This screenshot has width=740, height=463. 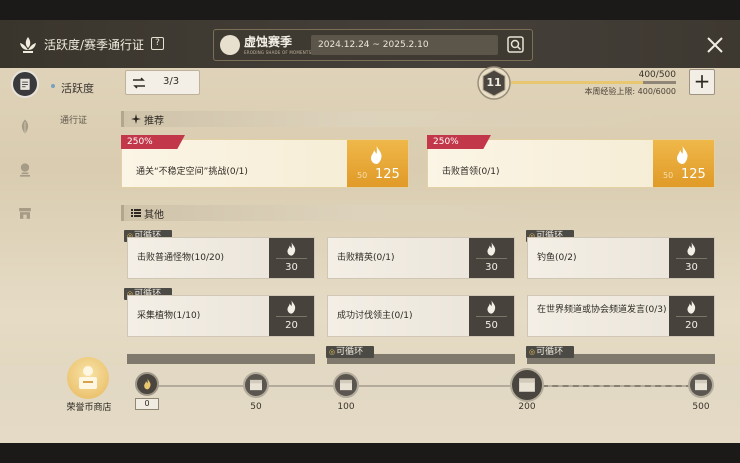 What do you see at coordinates (366, 258) in the screenshot?
I see `task-name: 击败精英(0/1)` at bounding box center [366, 258].